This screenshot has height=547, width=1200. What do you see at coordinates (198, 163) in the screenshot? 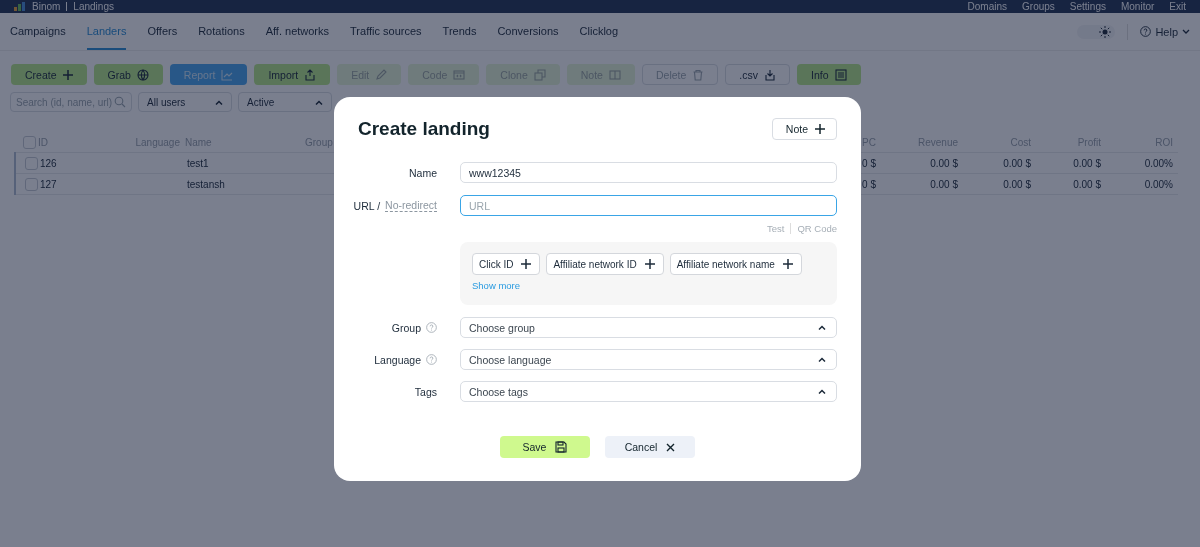
I see `table-cell-text: test1` at bounding box center [198, 163].